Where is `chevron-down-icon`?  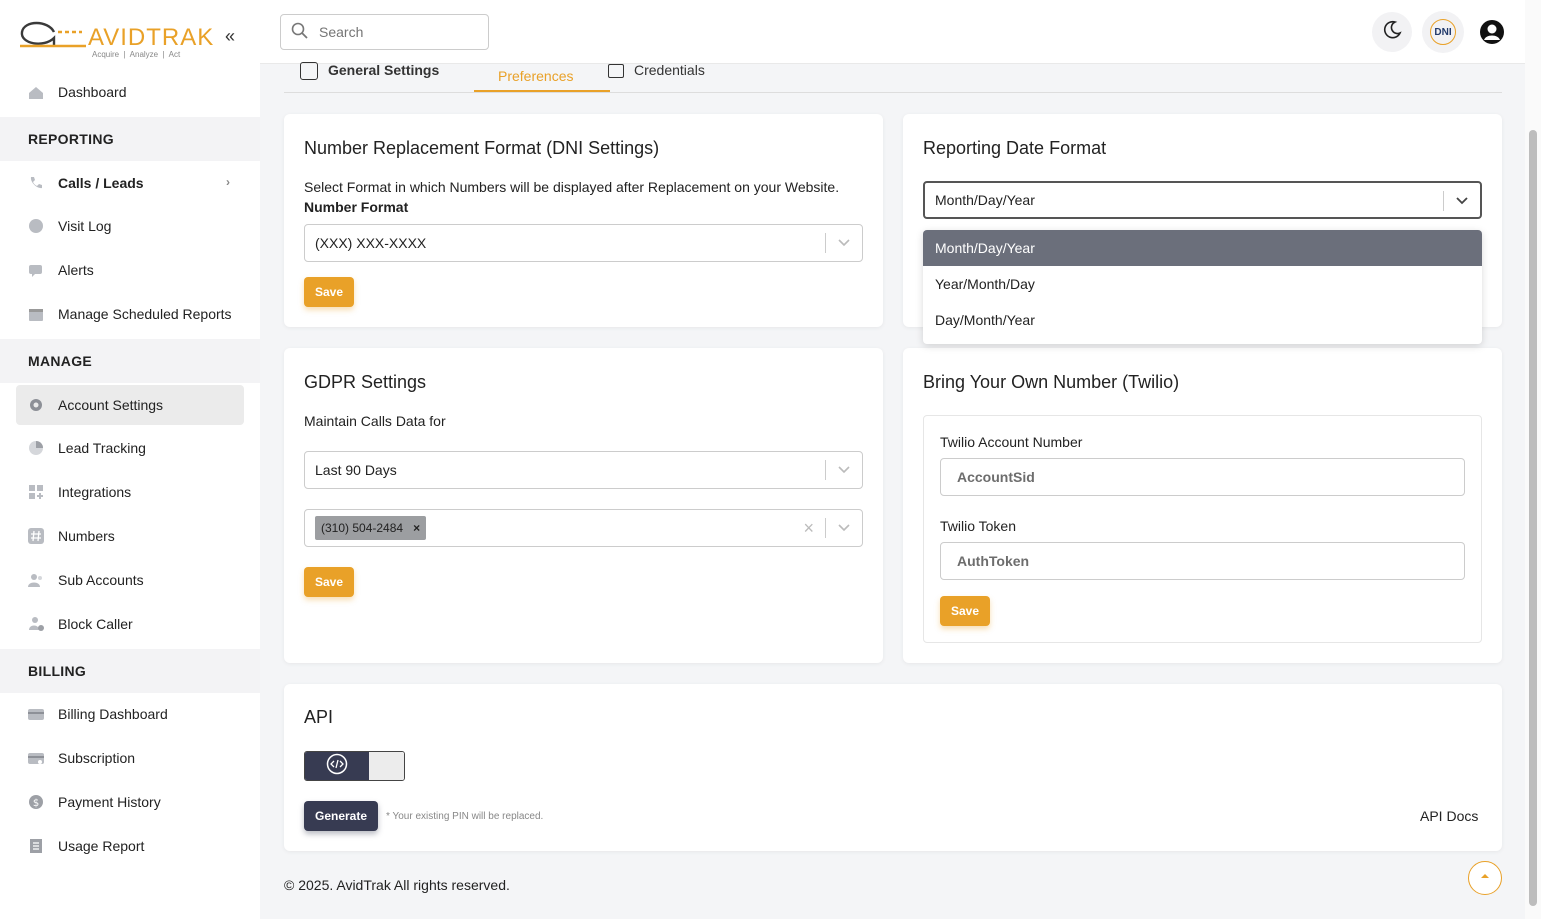 chevron-down-icon is located at coordinates (1462, 200).